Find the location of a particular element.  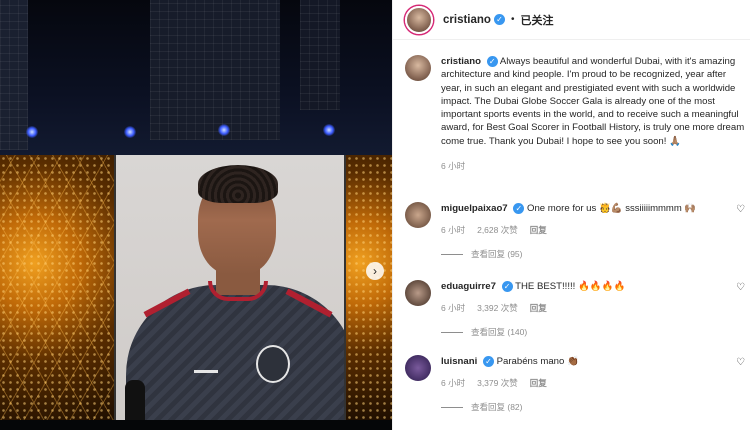

comment-emoji: 👏🏾 is located at coordinates (573, 361).